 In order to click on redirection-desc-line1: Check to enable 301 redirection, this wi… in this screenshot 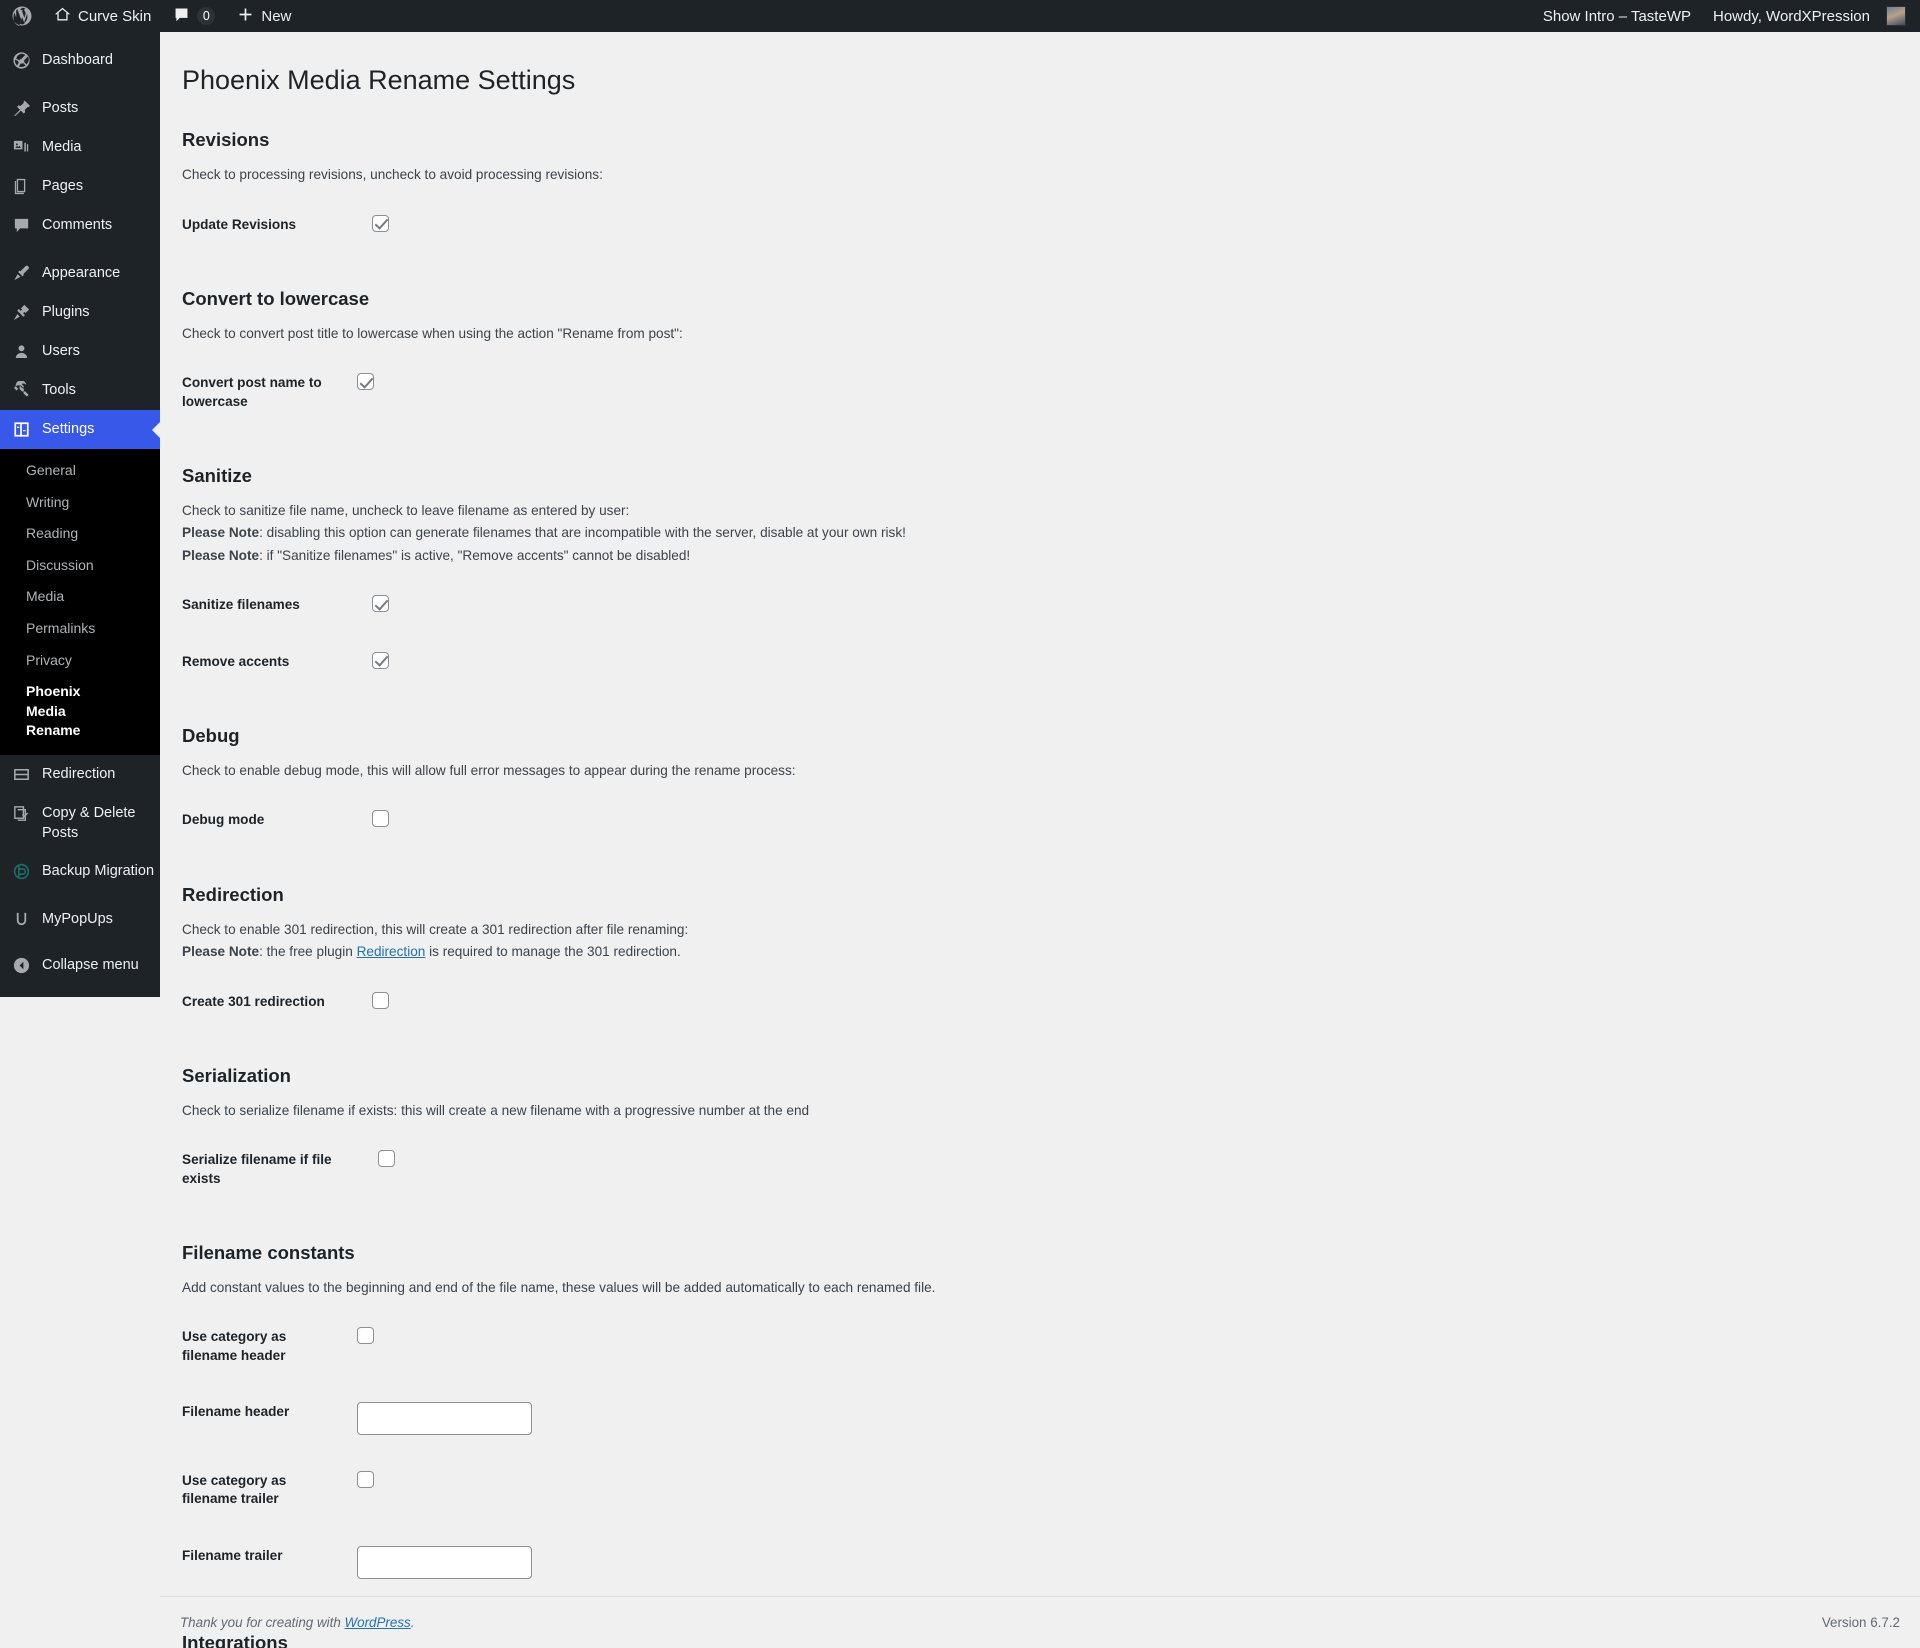, I will do `click(435, 929)`.